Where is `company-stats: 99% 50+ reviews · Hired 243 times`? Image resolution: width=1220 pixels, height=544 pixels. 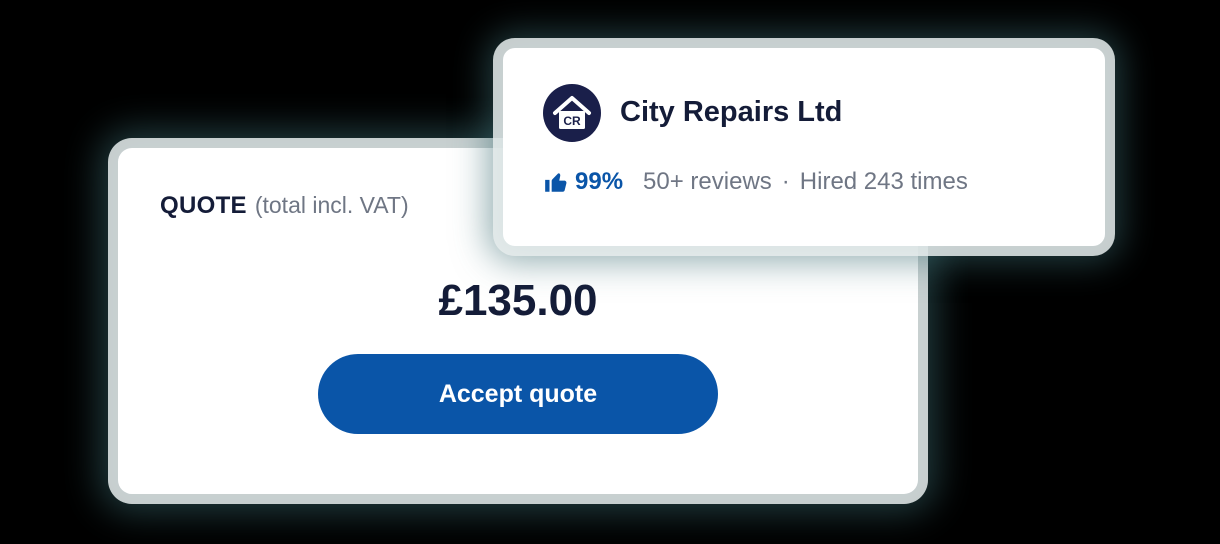 company-stats: 99% 50+ reviews · Hired 243 times is located at coordinates (755, 182).